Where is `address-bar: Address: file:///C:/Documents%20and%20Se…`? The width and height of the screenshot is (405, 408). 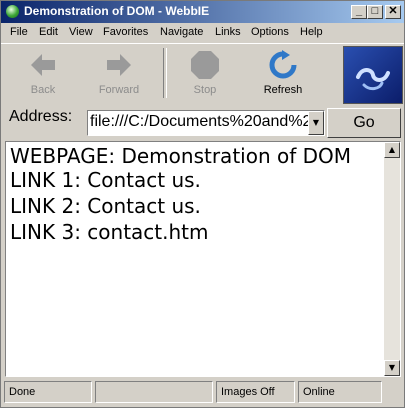
address-bar: Address: file:///C:/Documents%20and%20Se… is located at coordinates (202, 122).